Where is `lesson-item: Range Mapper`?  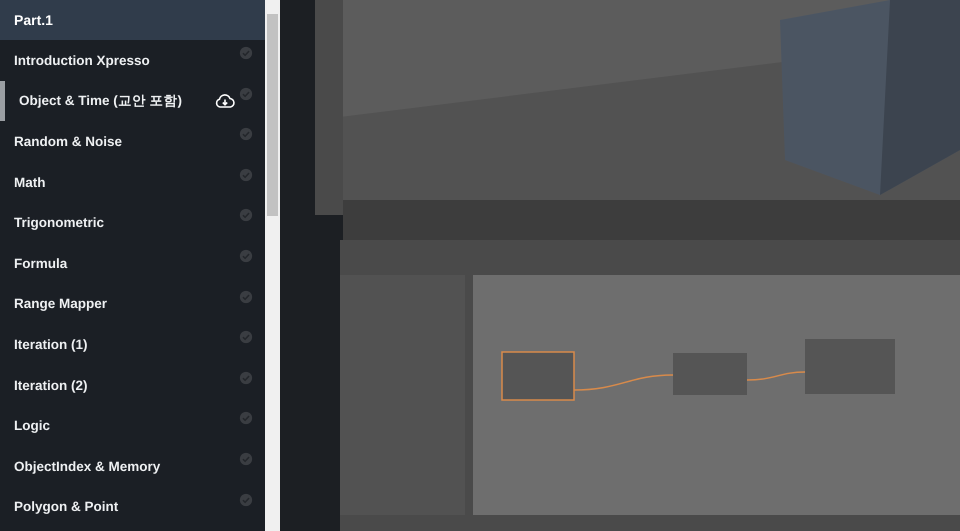
lesson-item: Range Mapper is located at coordinates (132, 304).